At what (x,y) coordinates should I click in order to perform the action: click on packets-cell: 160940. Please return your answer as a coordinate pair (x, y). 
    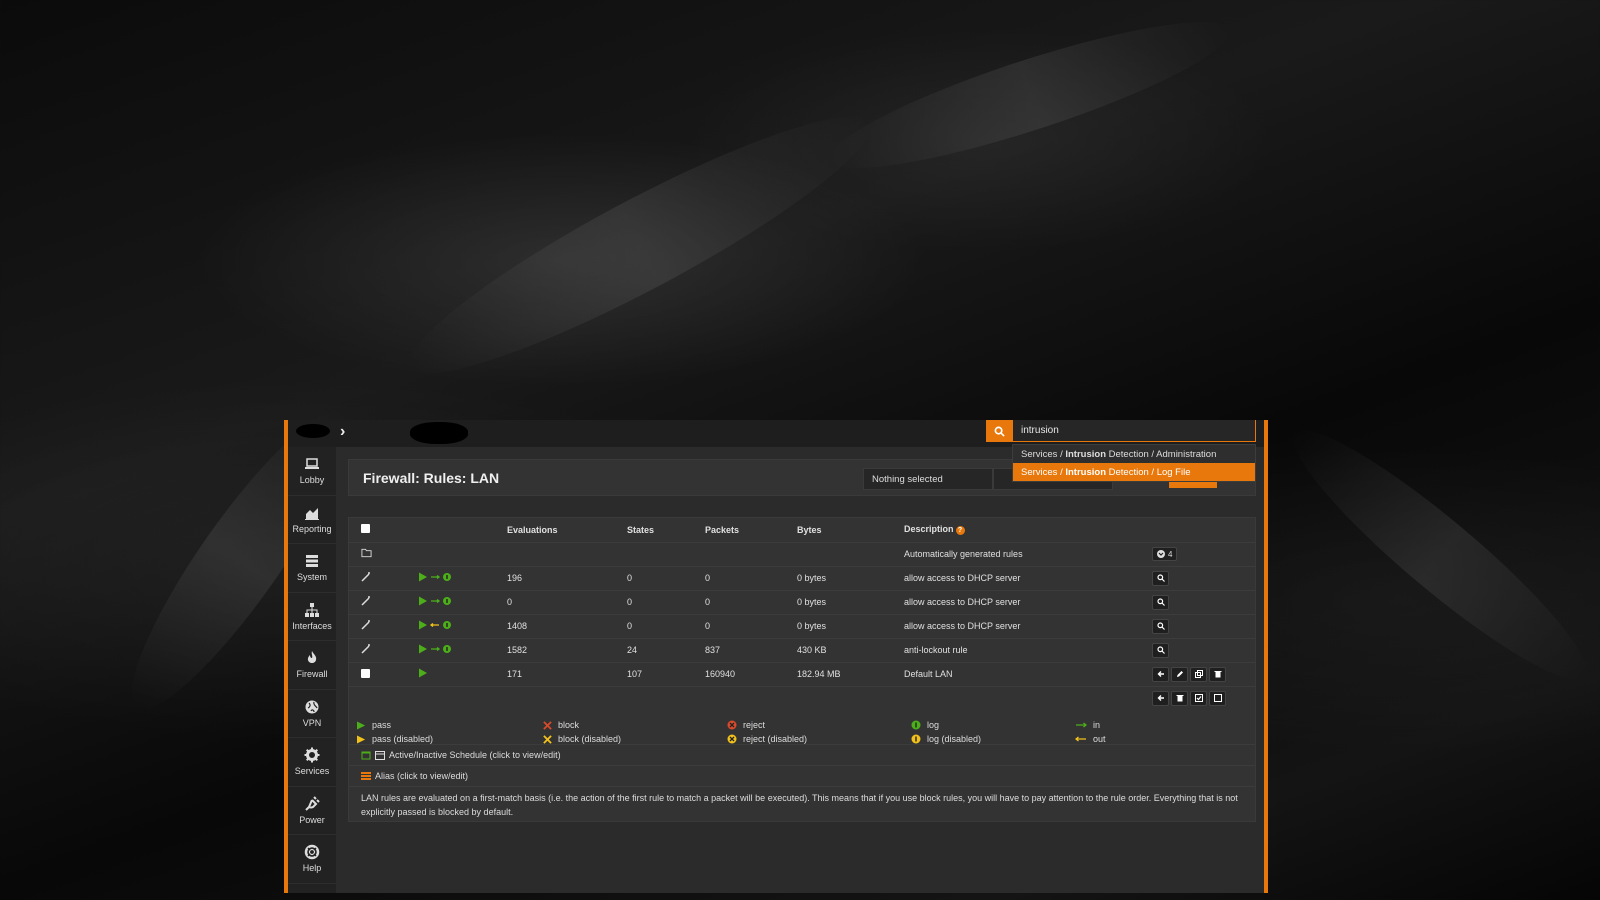
    Looking at the image, I should click on (749, 673).